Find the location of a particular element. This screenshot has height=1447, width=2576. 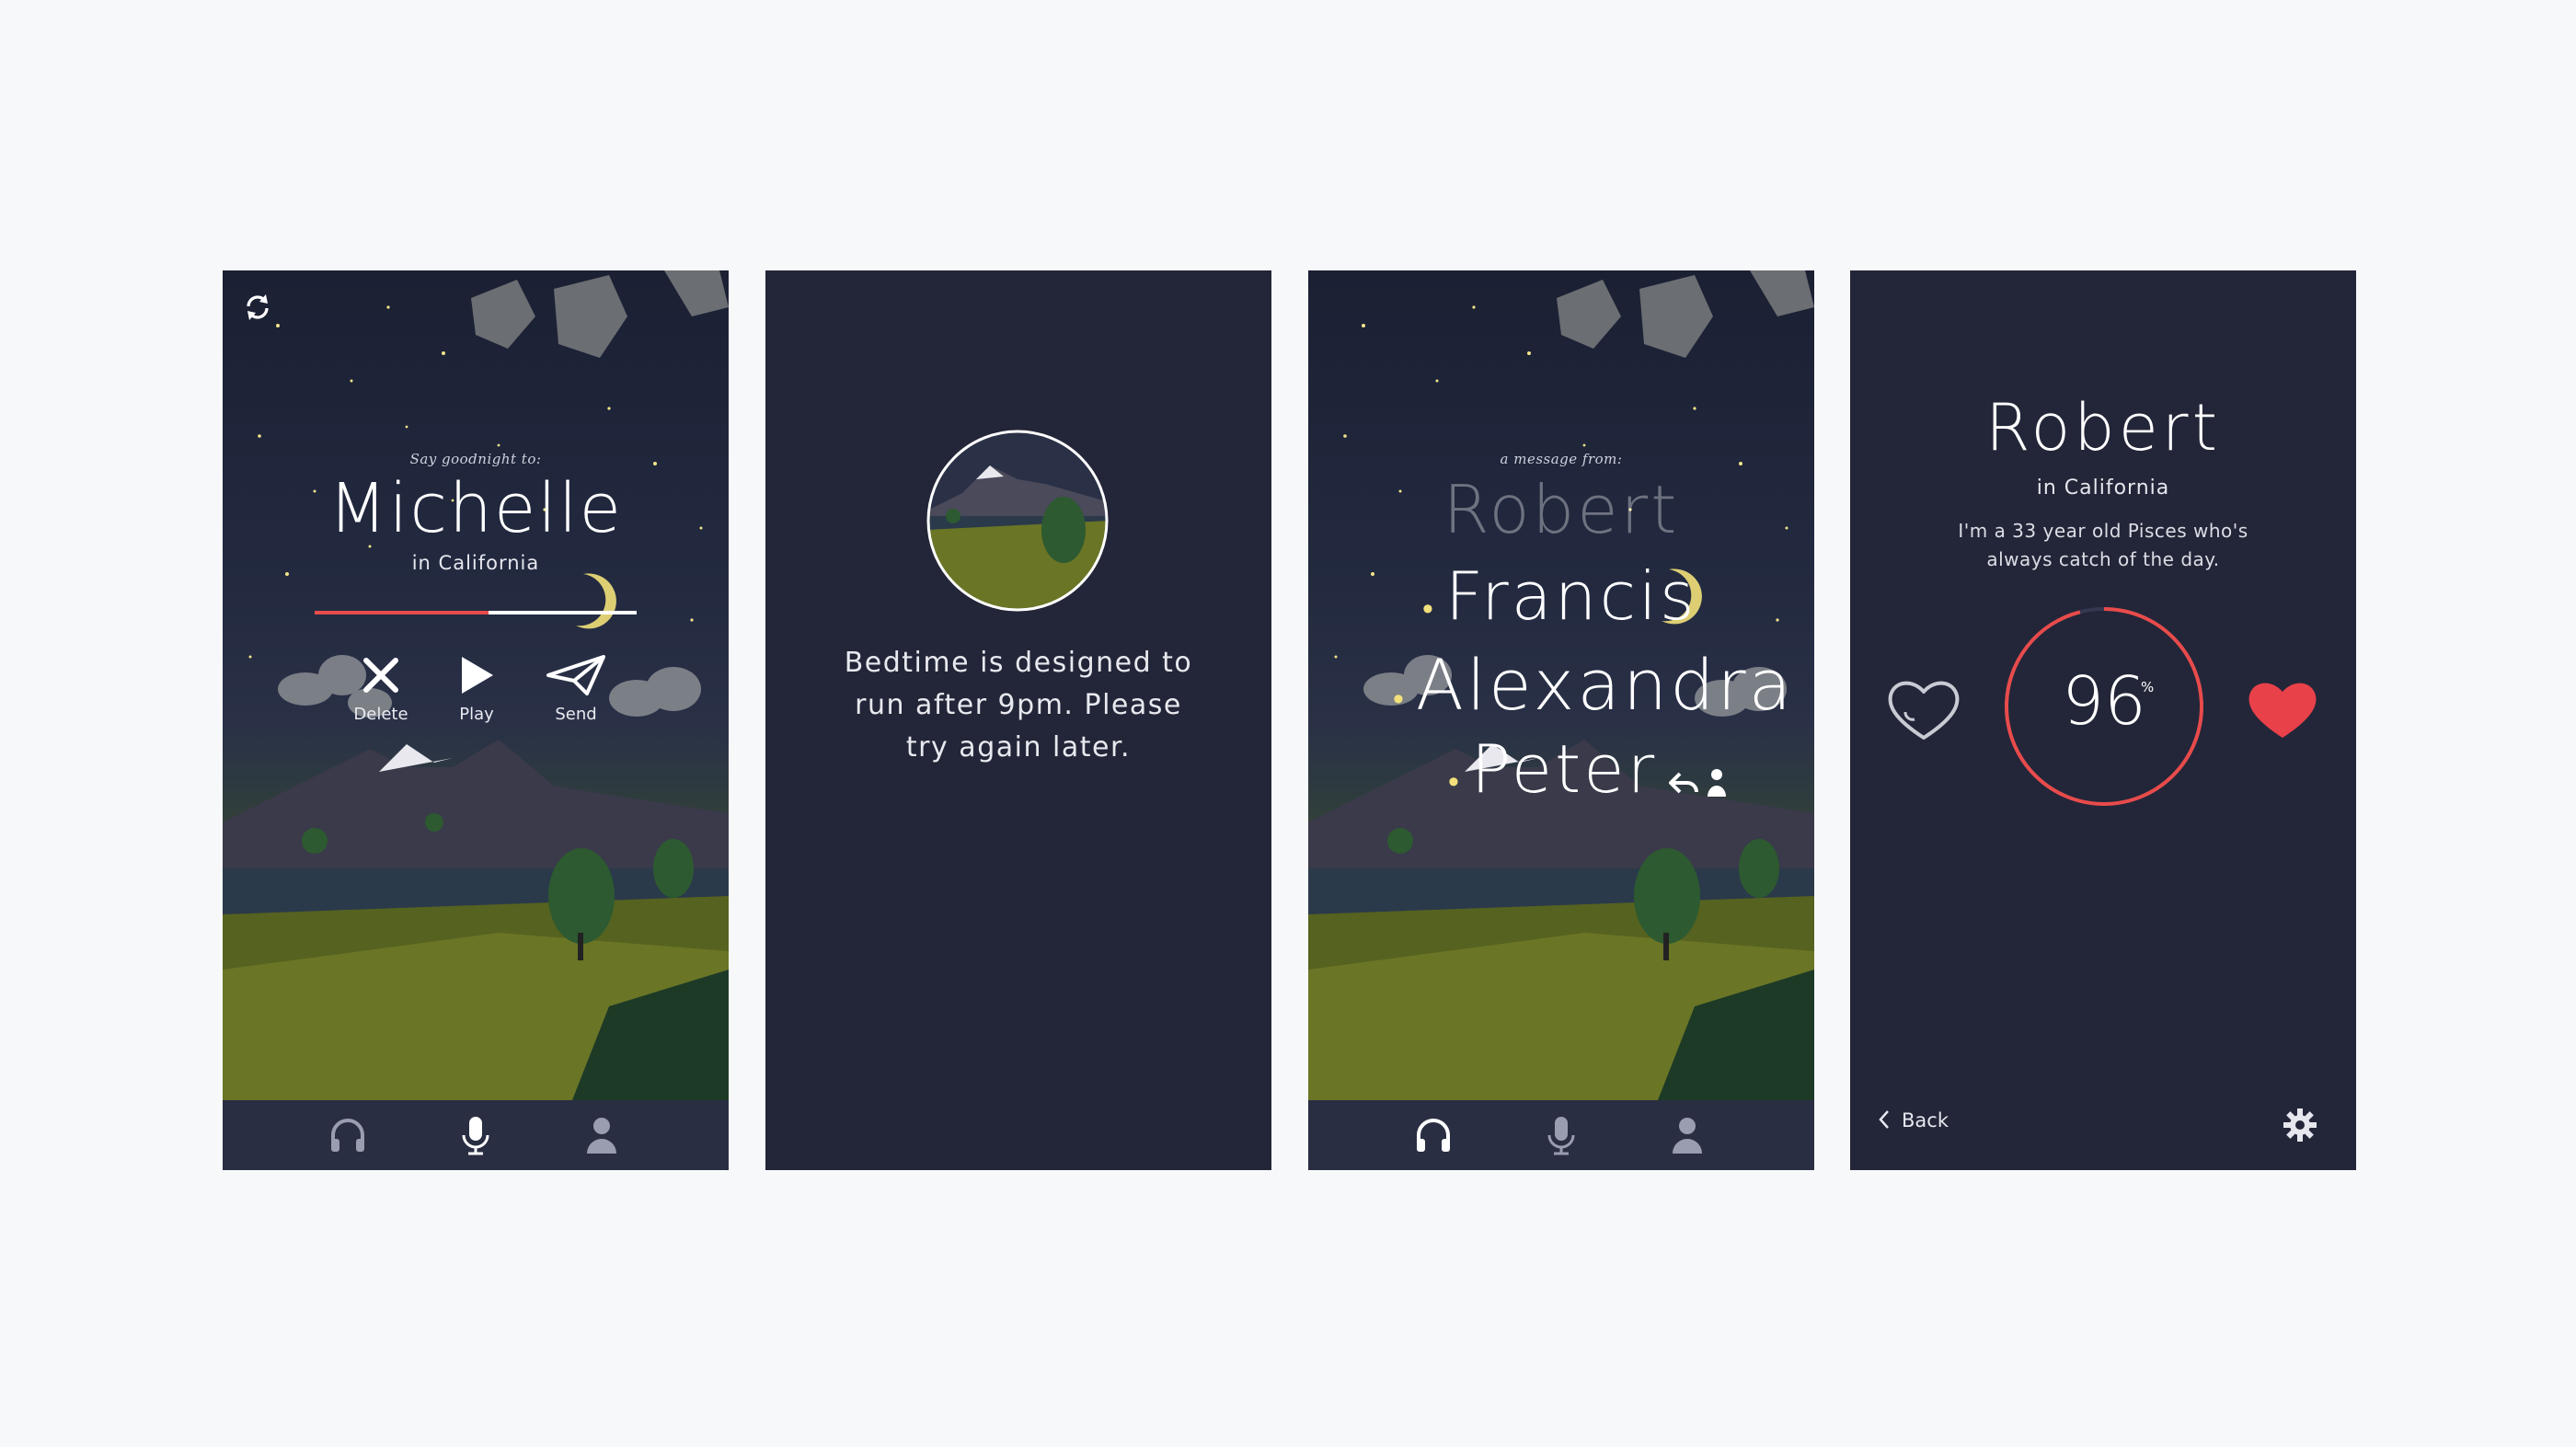

message-line: Bedtime is designed to is located at coordinates (1018, 663).